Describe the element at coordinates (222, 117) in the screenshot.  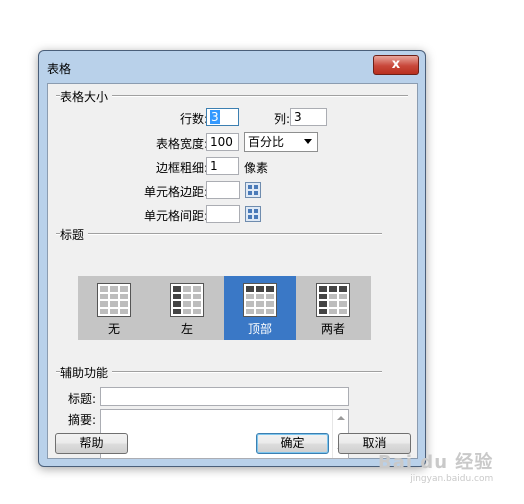
I see `rows-input: 3` at that location.